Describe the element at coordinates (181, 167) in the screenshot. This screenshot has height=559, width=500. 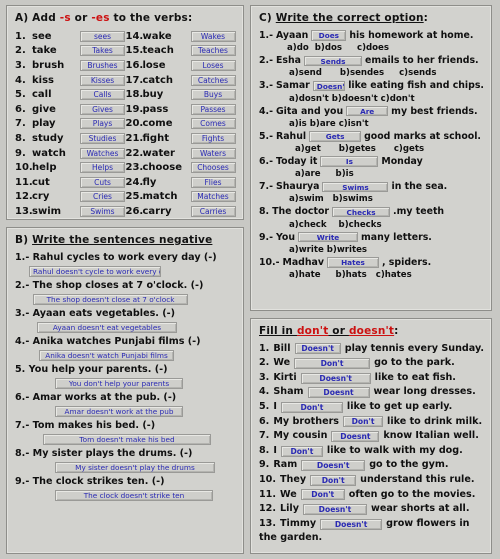
I see `verb-row: 23. choose Chooses` at that location.